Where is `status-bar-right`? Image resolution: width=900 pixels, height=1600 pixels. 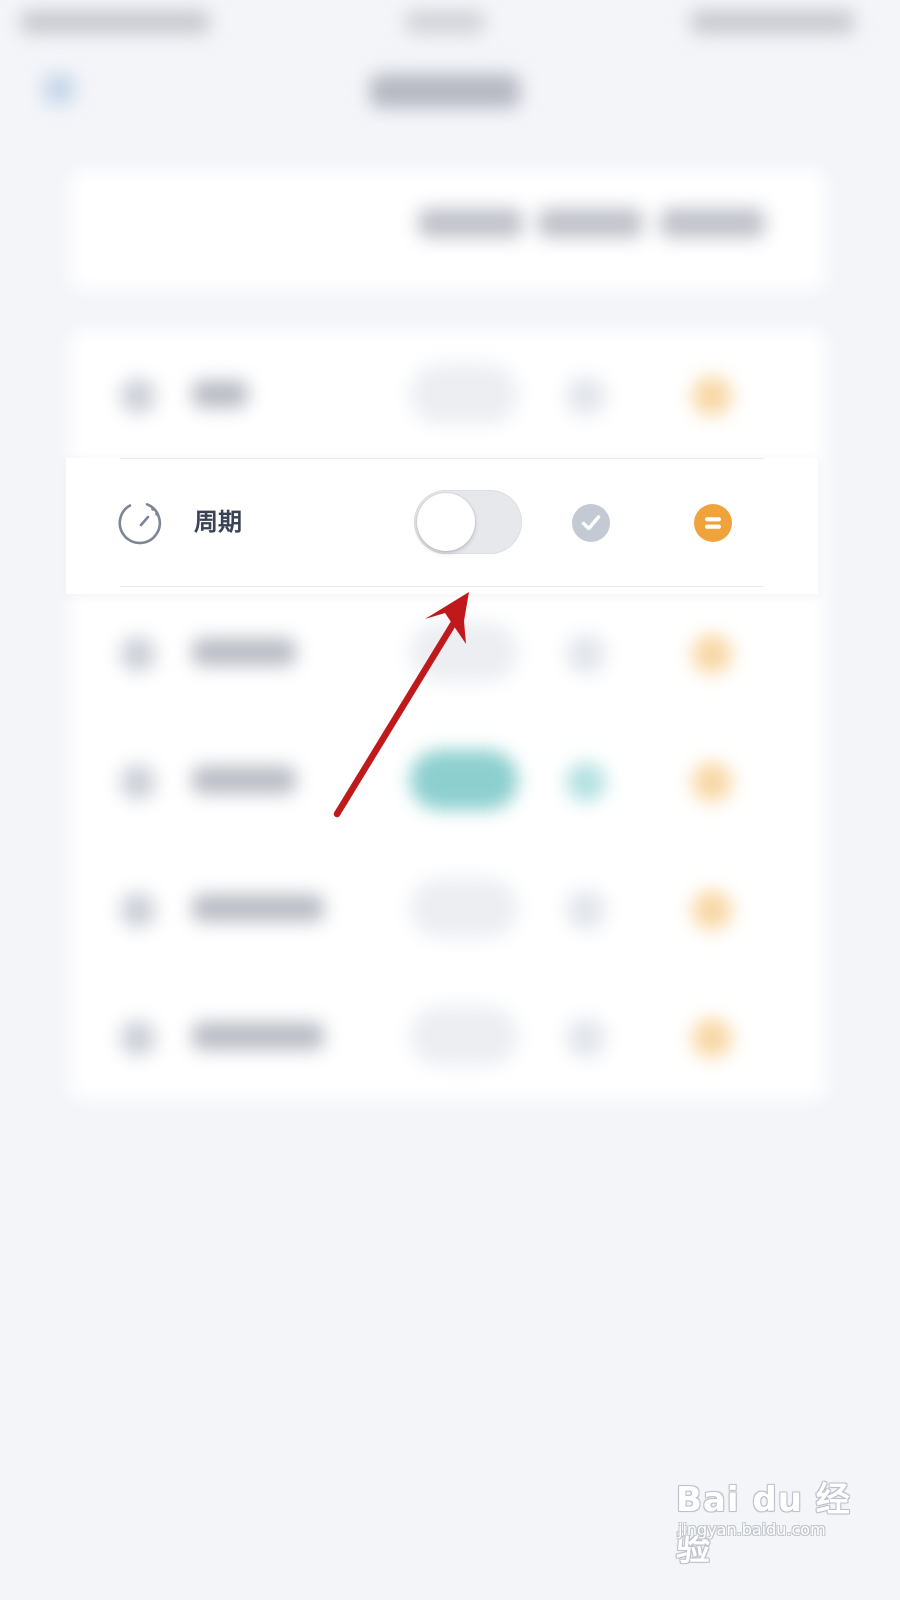
status-bar-right is located at coordinates (772, 22).